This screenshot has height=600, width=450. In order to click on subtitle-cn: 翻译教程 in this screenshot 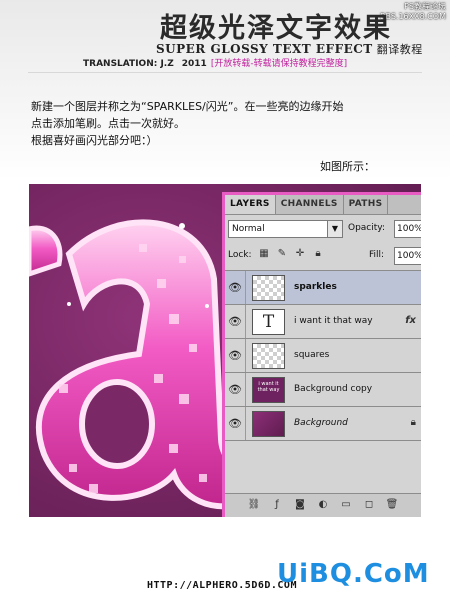, I will do `click(399, 49)`.